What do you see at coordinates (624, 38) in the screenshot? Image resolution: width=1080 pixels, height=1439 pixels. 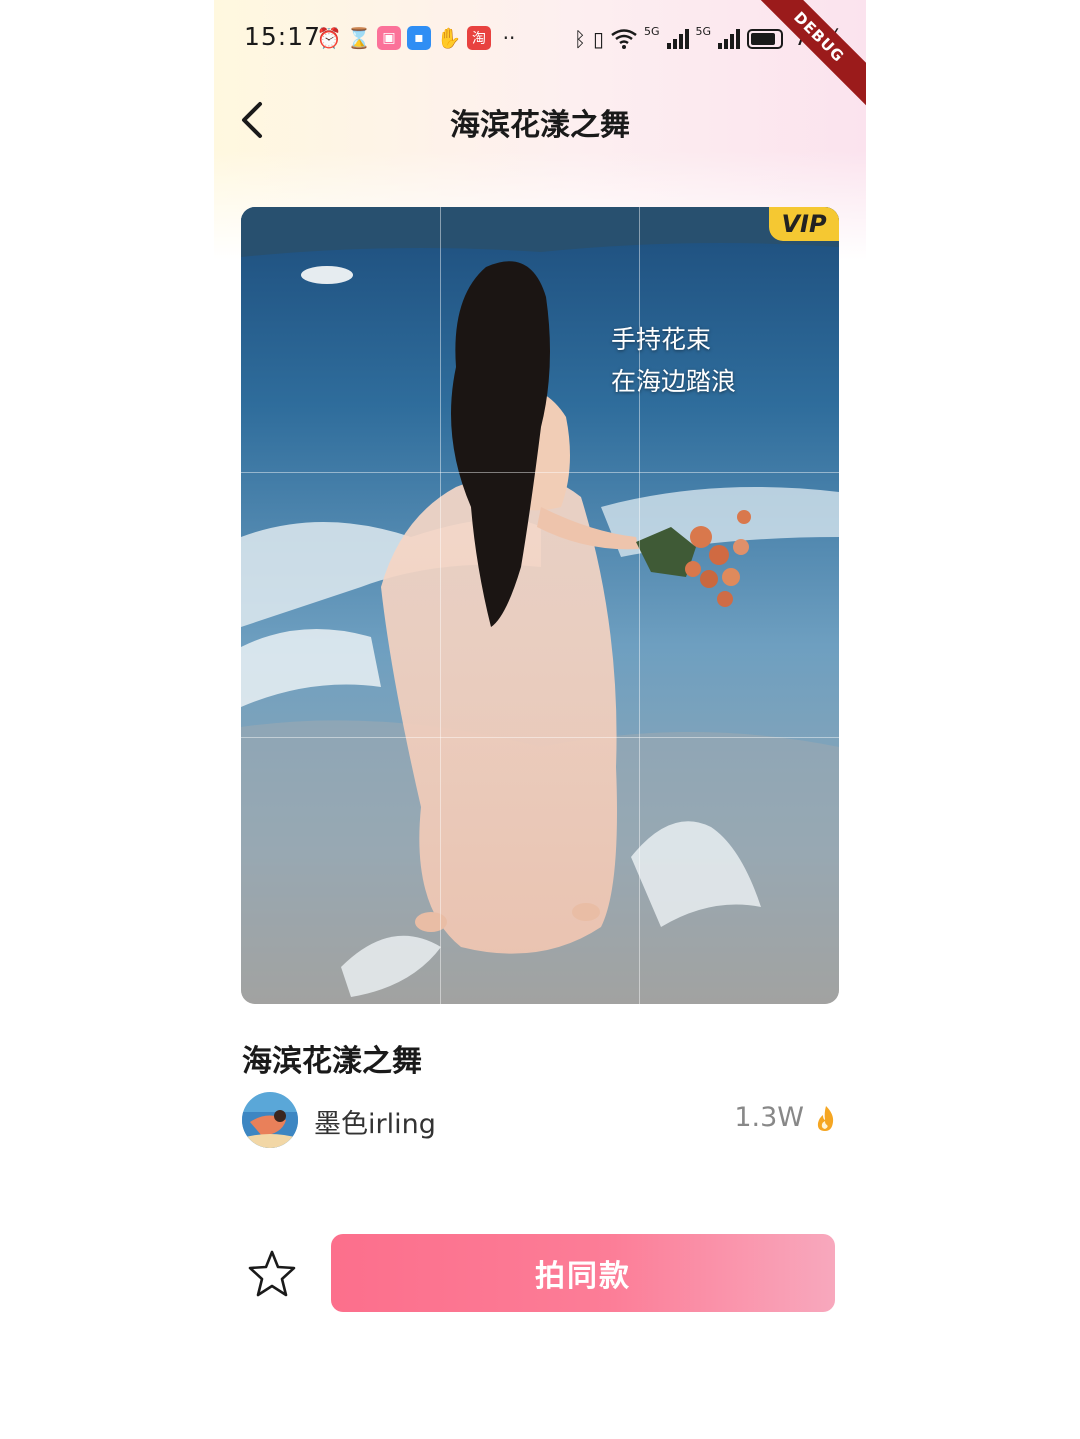 I see `wifi-icon` at bounding box center [624, 38].